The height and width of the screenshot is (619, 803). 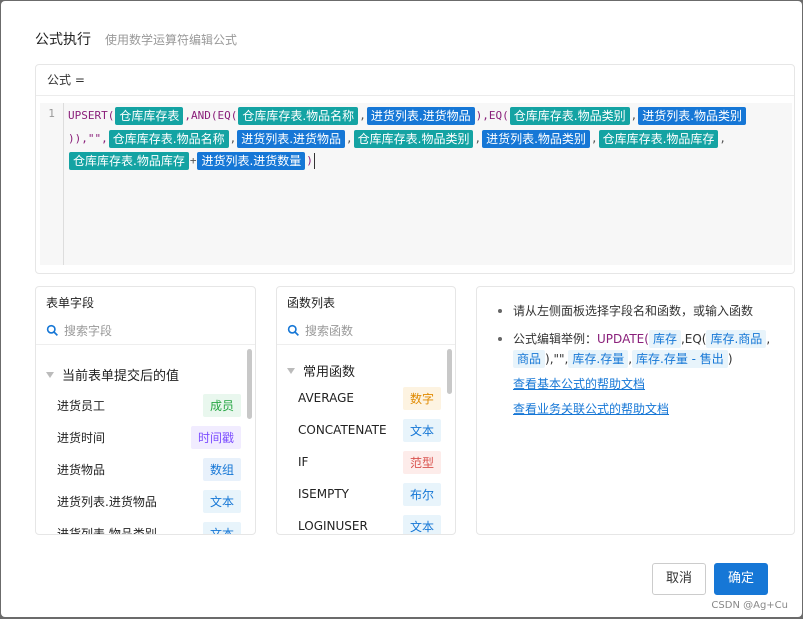 What do you see at coordinates (359, 494) in the screenshot?
I see `function-item: ISEMPTY 布尔` at bounding box center [359, 494].